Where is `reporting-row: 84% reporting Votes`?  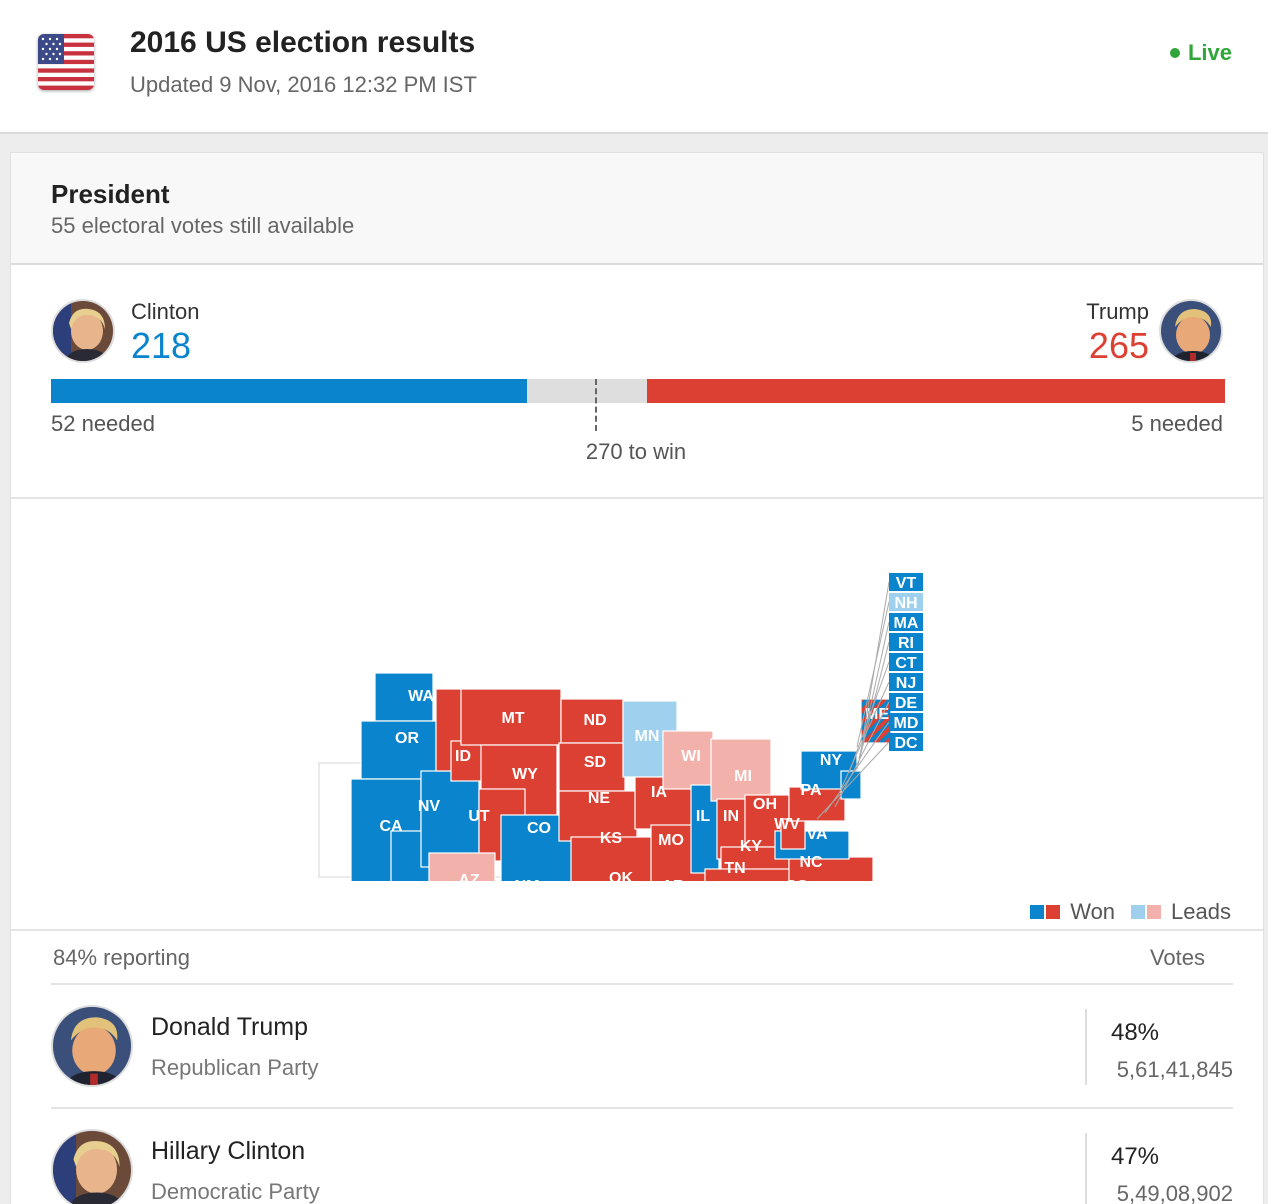 reporting-row: 84% reporting Votes is located at coordinates (642, 958).